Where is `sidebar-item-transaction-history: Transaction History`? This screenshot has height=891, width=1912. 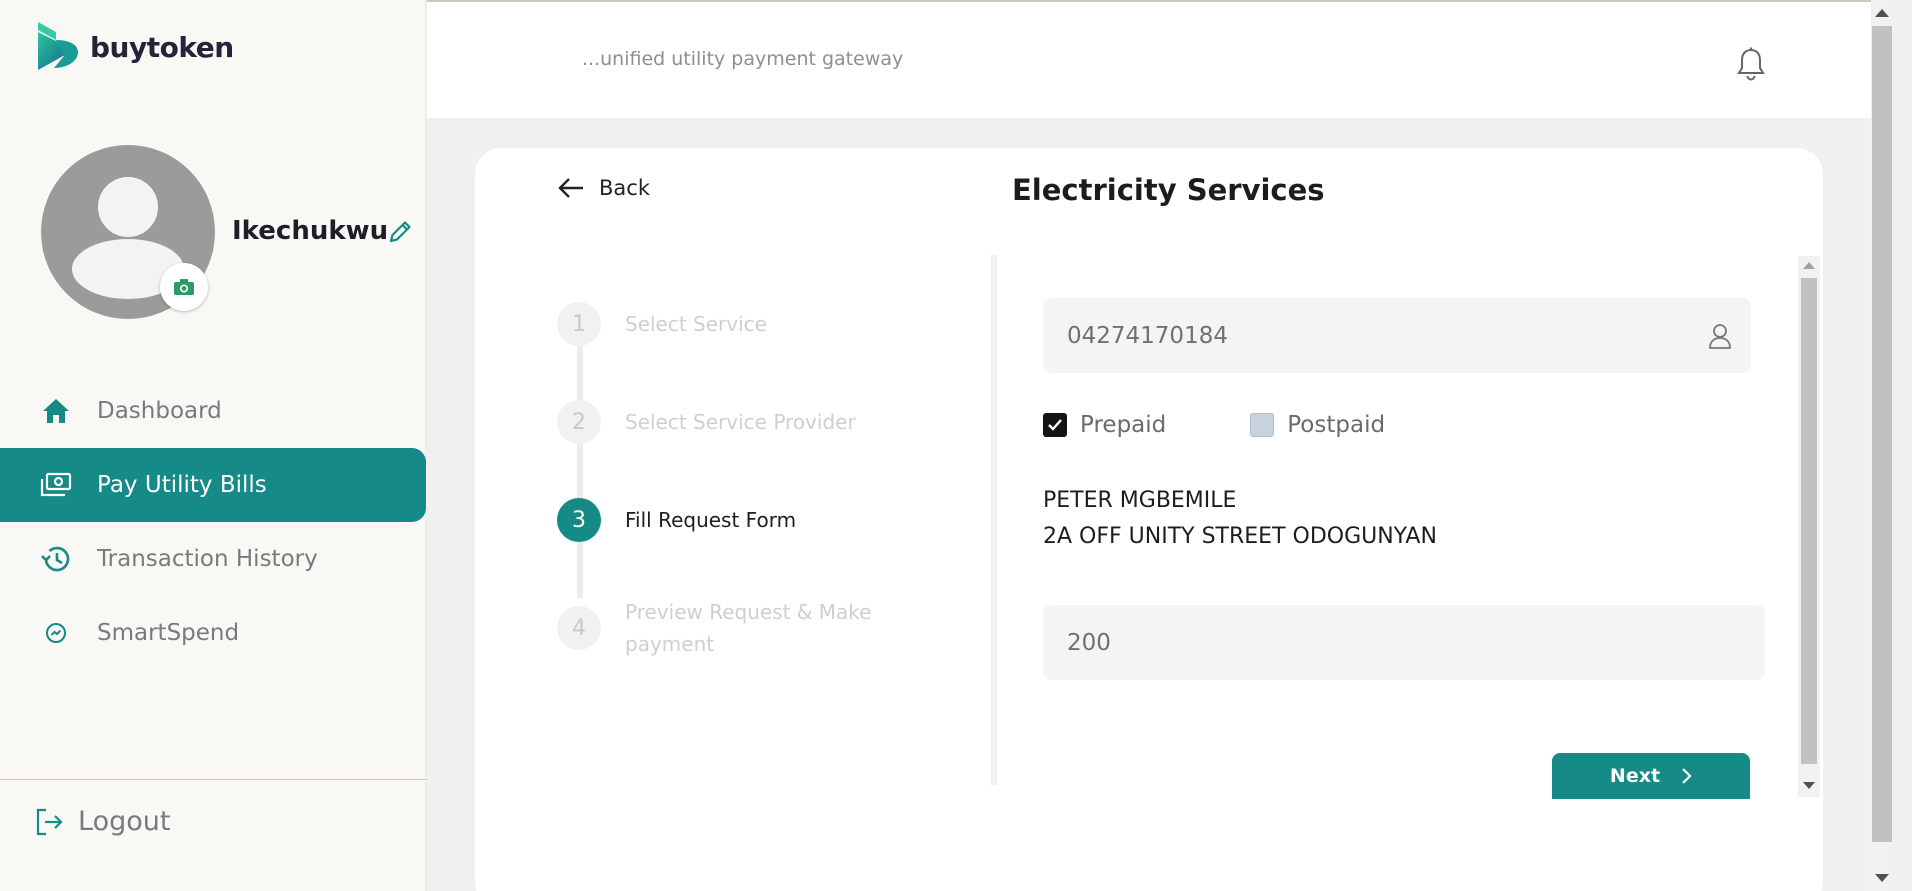
sidebar-item-transaction-history: Transaction History is located at coordinates (213, 559).